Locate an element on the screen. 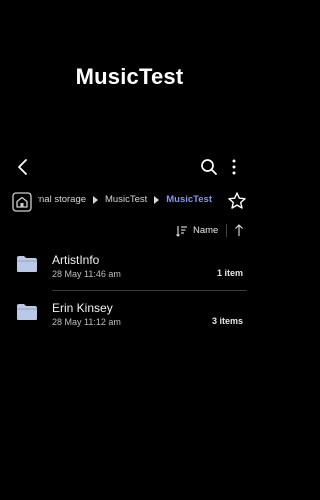 This screenshot has height=500, width=320. more-vertical-icon is located at coordinates (234, 167).